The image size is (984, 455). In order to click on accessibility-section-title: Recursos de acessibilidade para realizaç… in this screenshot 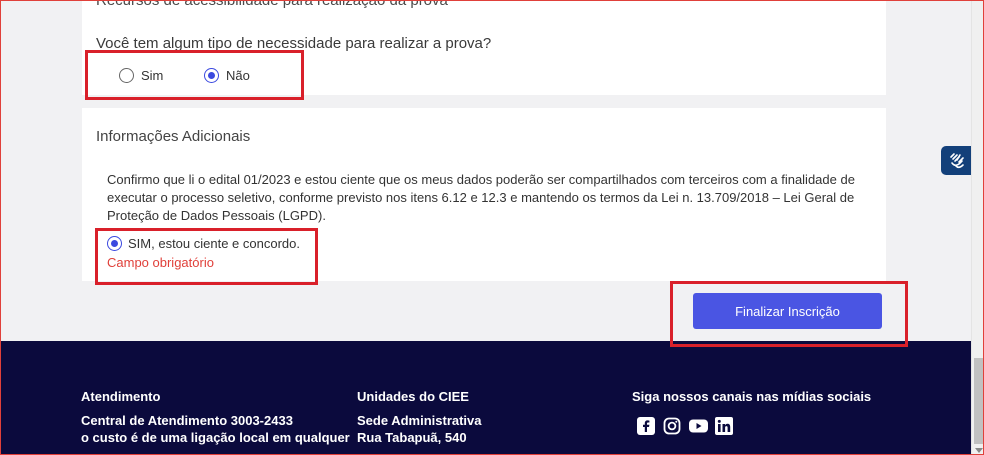, I will do `click(272, 4)`.